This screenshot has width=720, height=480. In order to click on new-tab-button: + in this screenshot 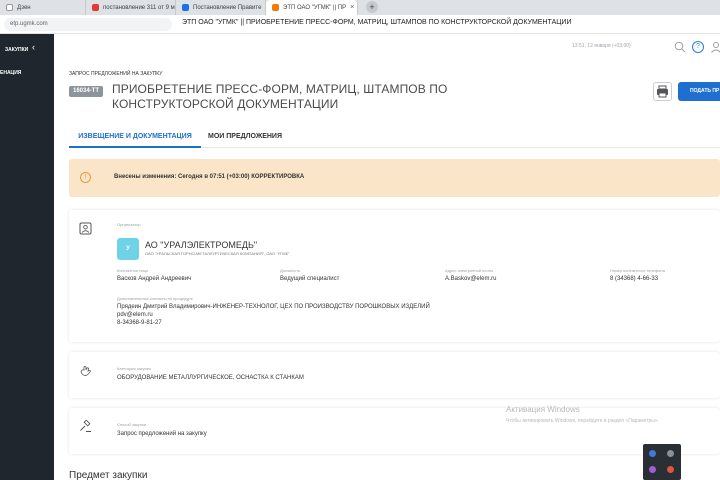, I will do `click(372, 7)`.